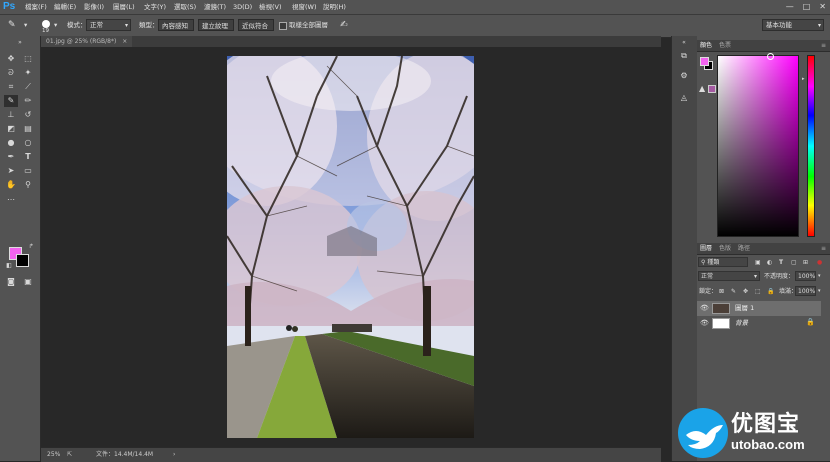 This screenshot has height=462, width=830. What do you see at coordinates (53, 455) in the screenshot?
I see `zoom-level: 25%` at bounding box center [53, 455].